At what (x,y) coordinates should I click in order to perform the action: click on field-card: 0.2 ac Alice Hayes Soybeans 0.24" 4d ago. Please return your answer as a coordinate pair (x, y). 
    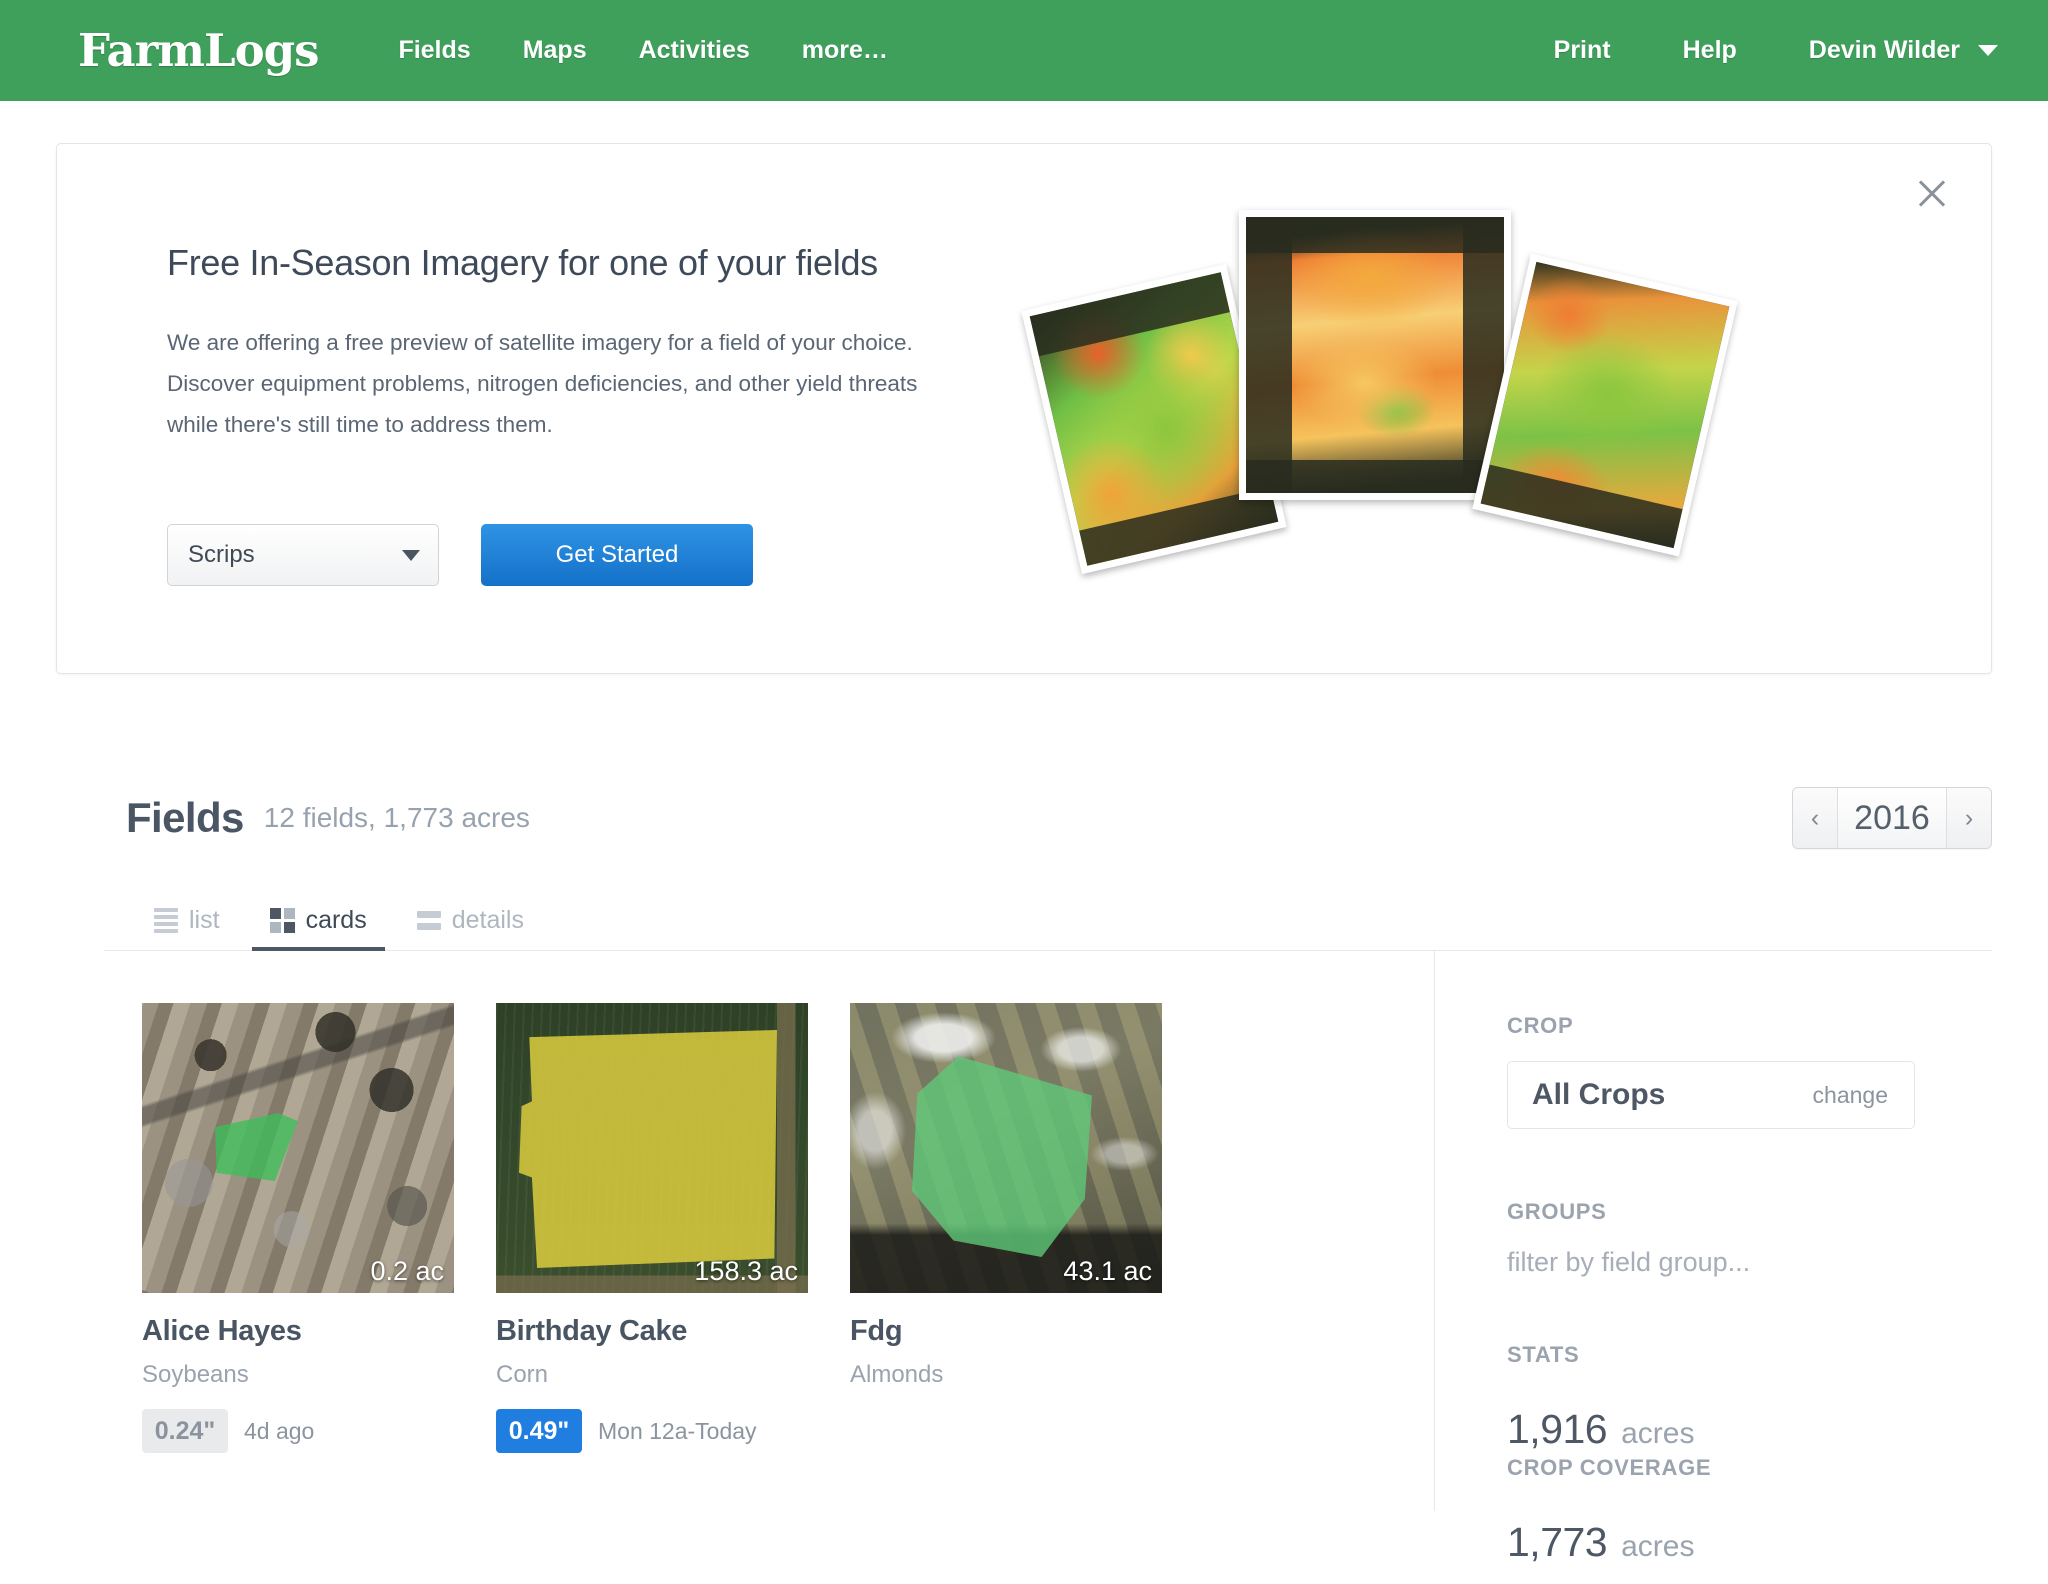
    Looking at the image, I should click on (298, 1228).